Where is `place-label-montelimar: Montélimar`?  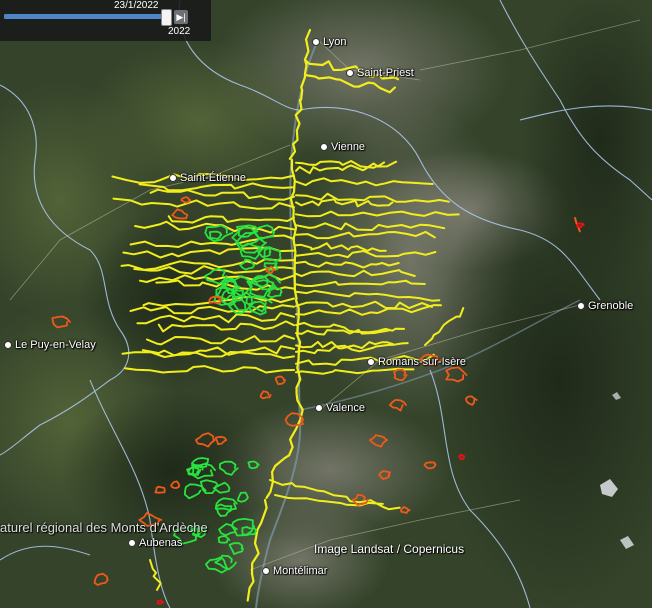 place-label-montelimar: Montélimar is located at coordinates (294, 571).